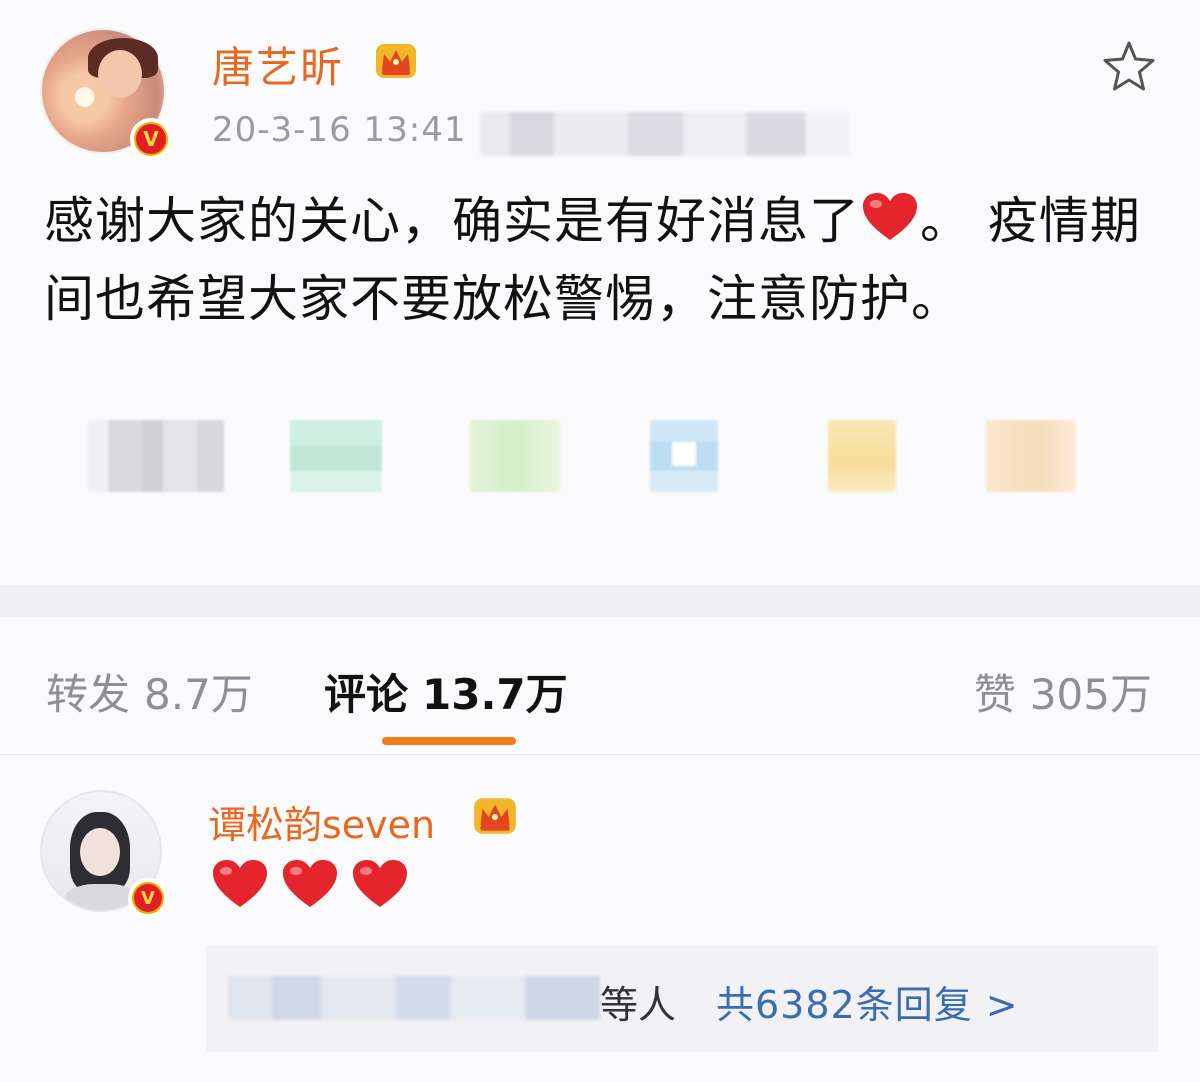 This screenshot has height=1082, width=1200. What do you see at coordinates (495, 694) in the screenshot?
I see `tab-comment-count: 13.7万` at bounding box center [495, 694].